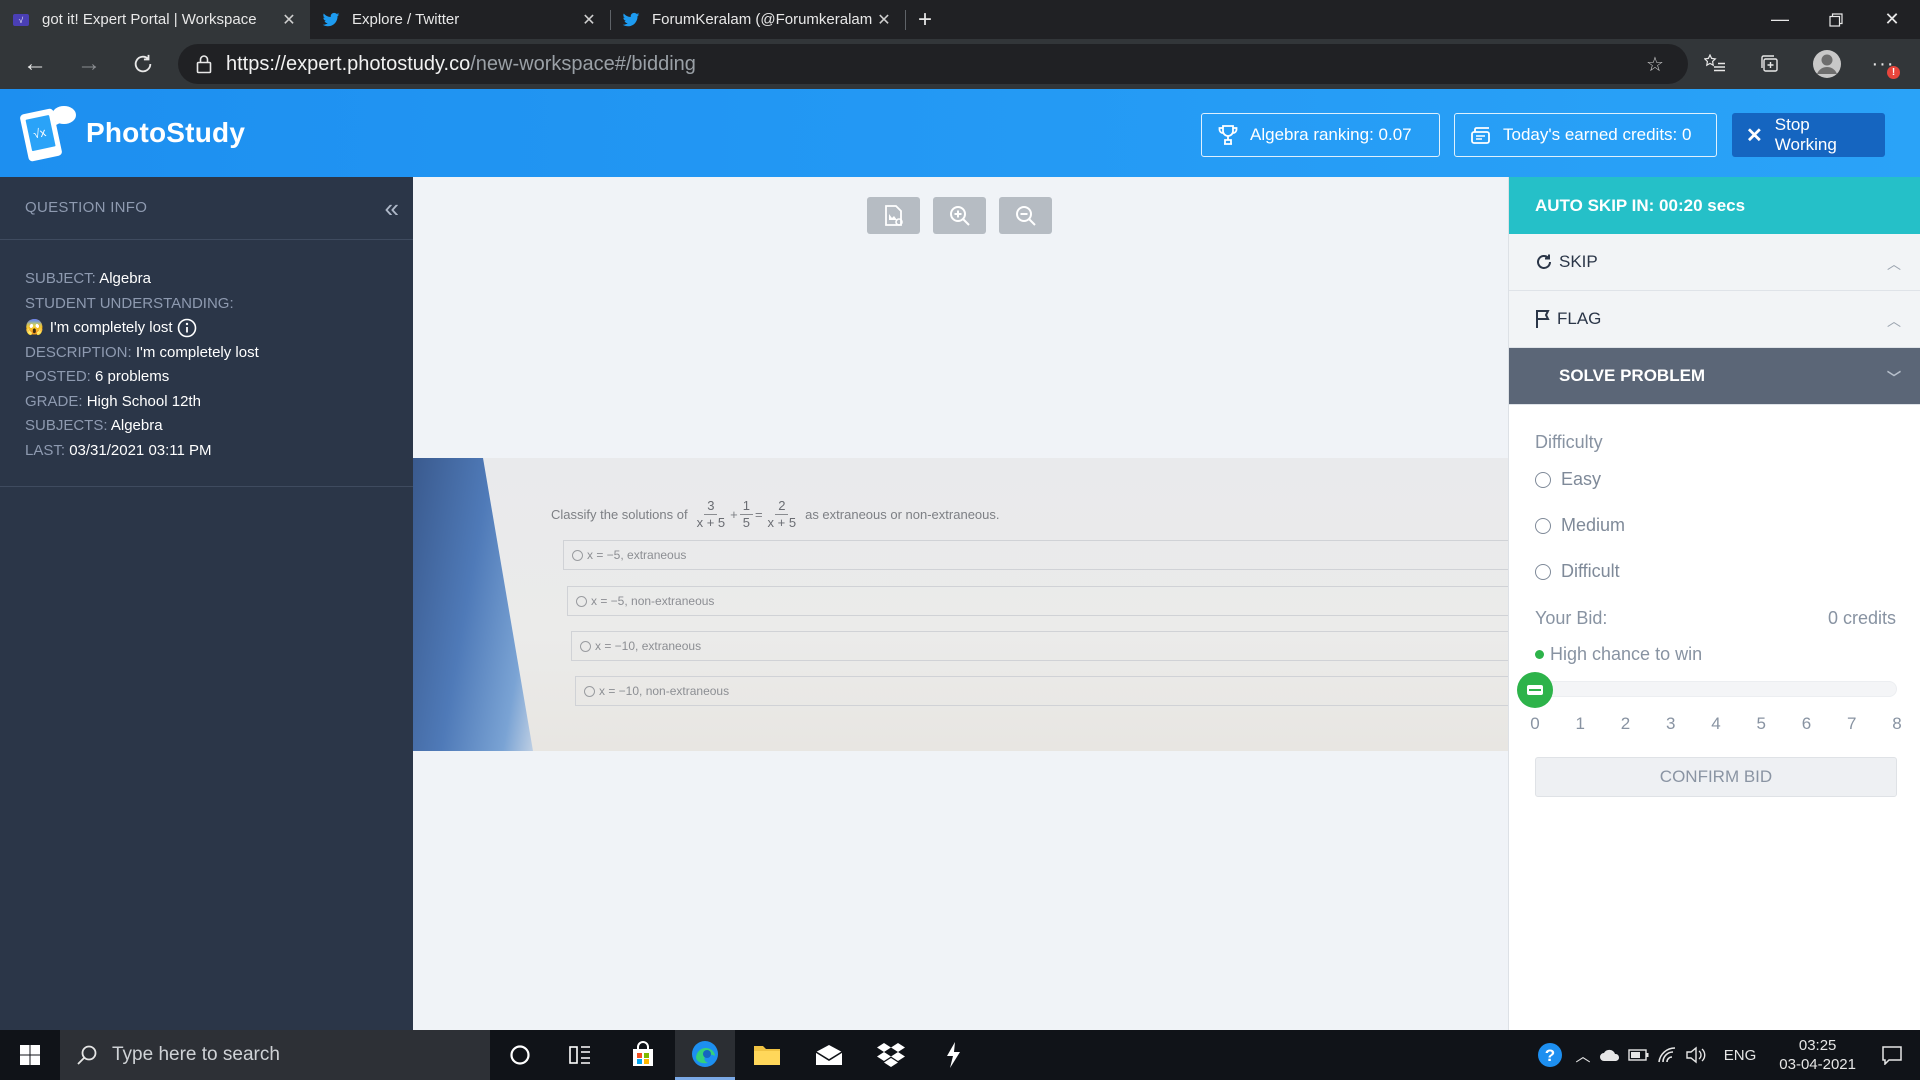 The width and height of the screenshot is (1920, 1080). Describe the element at coordinates (113, 401) in the screenshot. I see `info-row-grade: GRADE: High School 12th` at that location.